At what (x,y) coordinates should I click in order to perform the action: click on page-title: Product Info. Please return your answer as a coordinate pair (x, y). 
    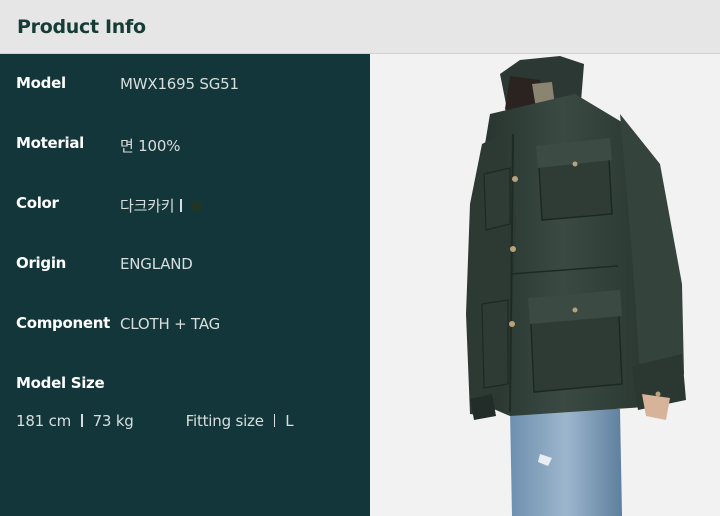
    Looking at the image, I should click on (81, 27).